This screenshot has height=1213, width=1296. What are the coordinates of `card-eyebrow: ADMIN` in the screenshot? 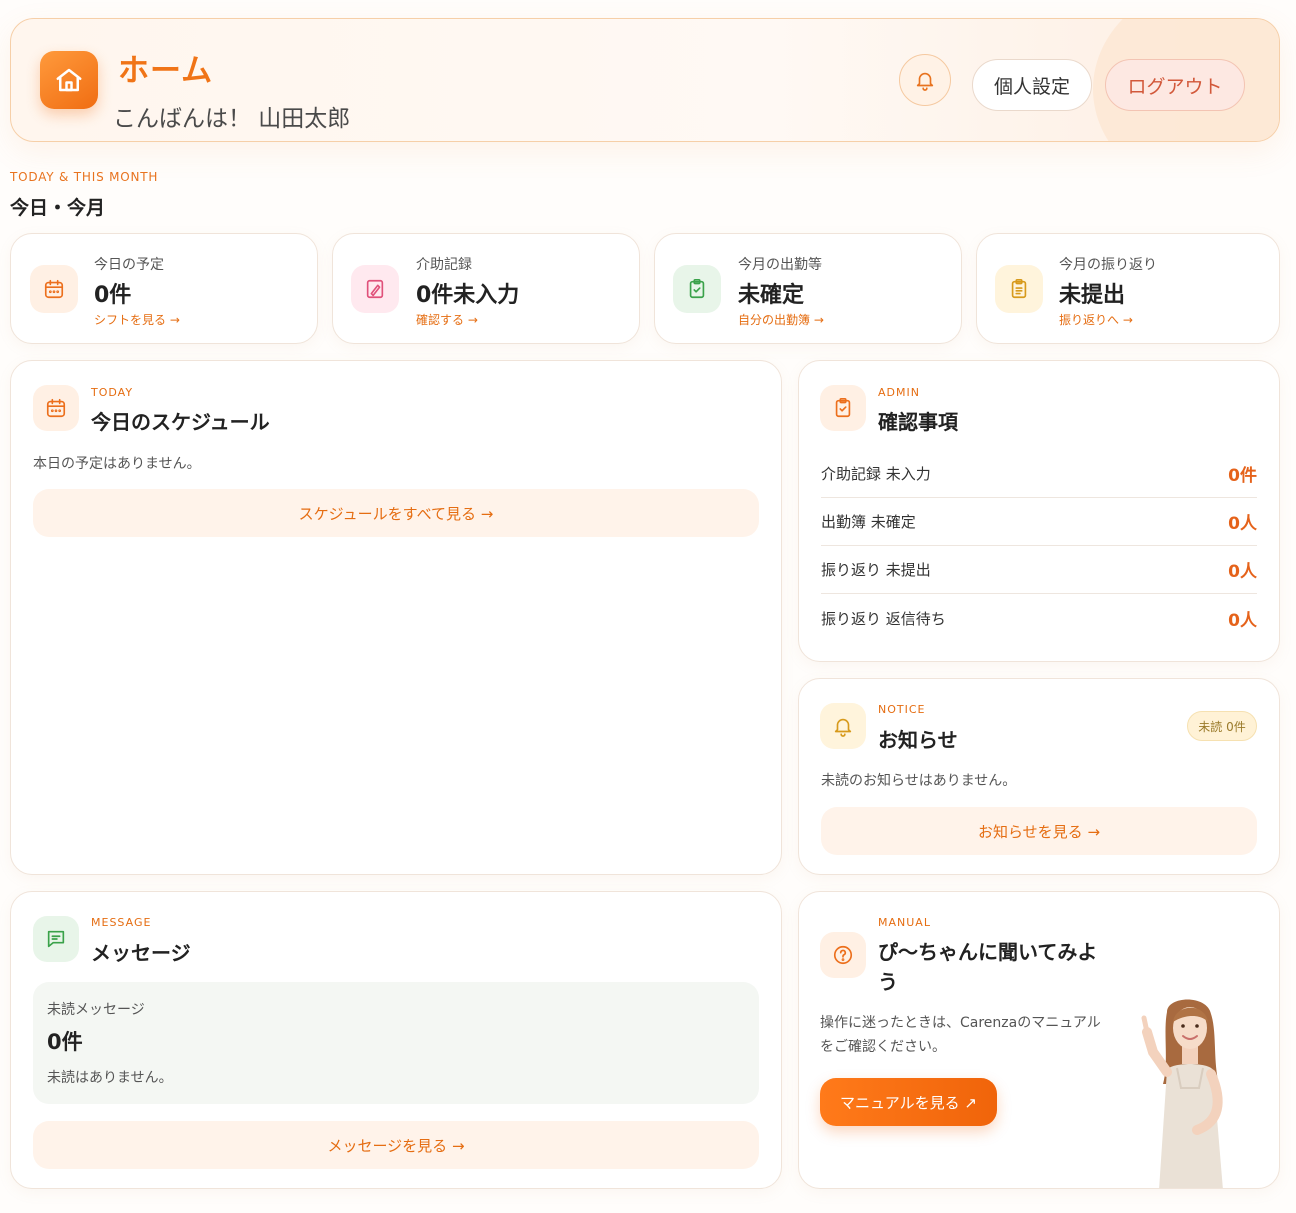 It's located at (899, 392).